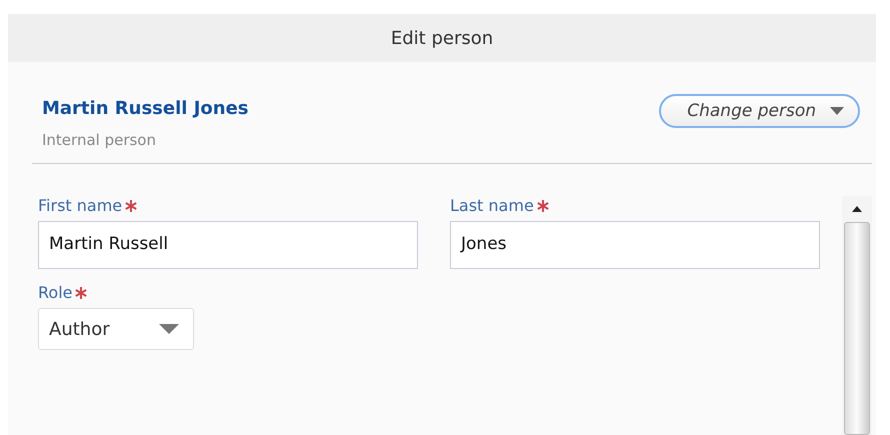 The width and height of the screenshot is (890, 435). What do you see at coordinates (145, 108) in the screenshot?
I see `person-name: Martin Russell Jones` at bounding box center [145, 108].